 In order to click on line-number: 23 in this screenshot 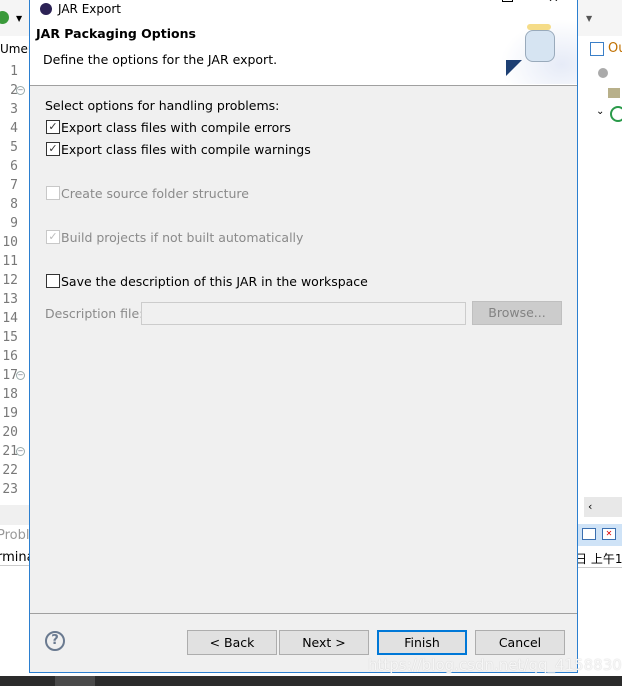, I will do `click(10, 489)`.